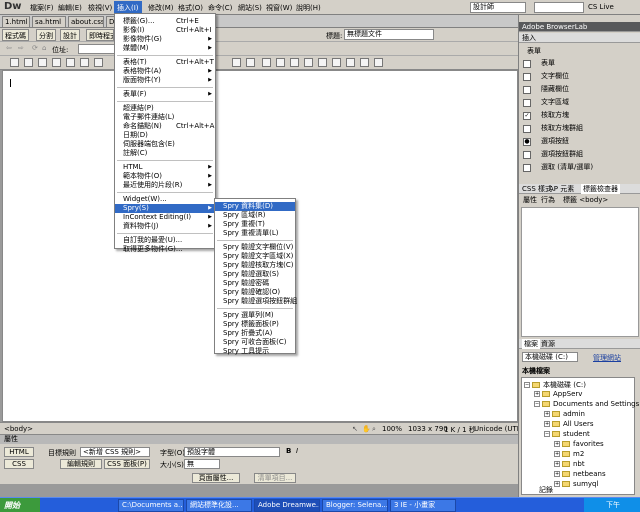  Describe the element at coordinates (579, 102) in the screenshot. I see `insert-textarea: 文字區域` at that location.